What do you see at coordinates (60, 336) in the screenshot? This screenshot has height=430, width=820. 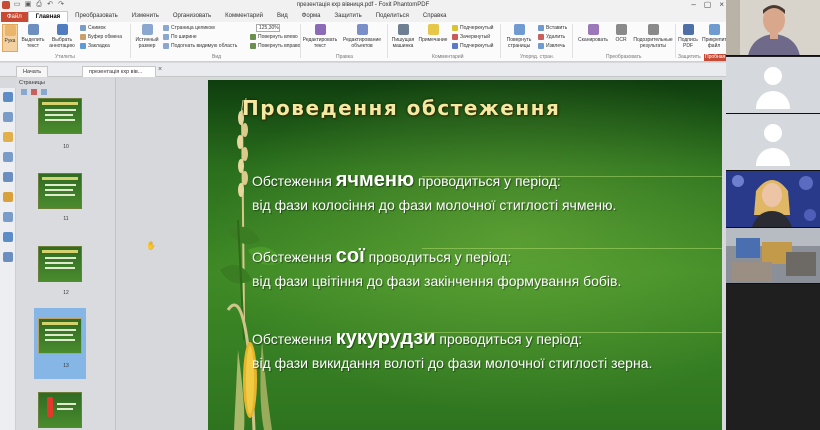 I see `page-thumbnail-selected` at bounding box center [60, 336].